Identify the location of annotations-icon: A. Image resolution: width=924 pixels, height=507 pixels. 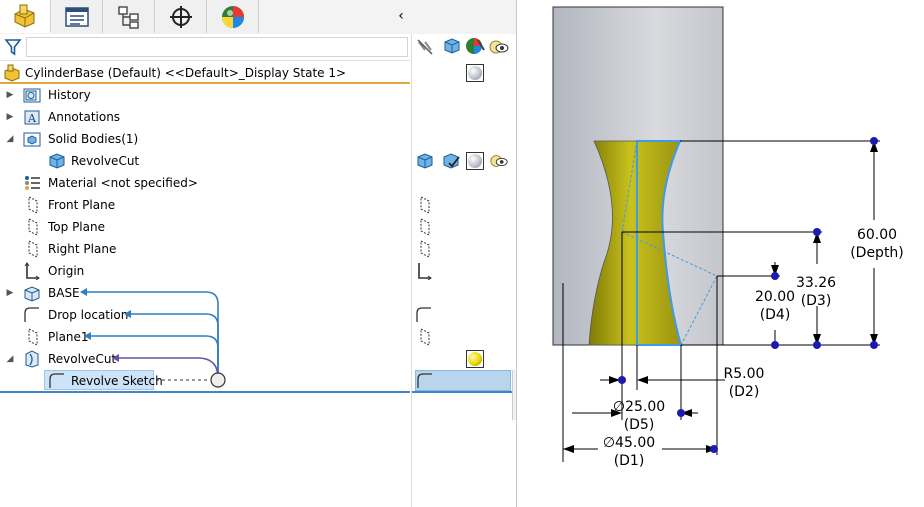
(32, 117).